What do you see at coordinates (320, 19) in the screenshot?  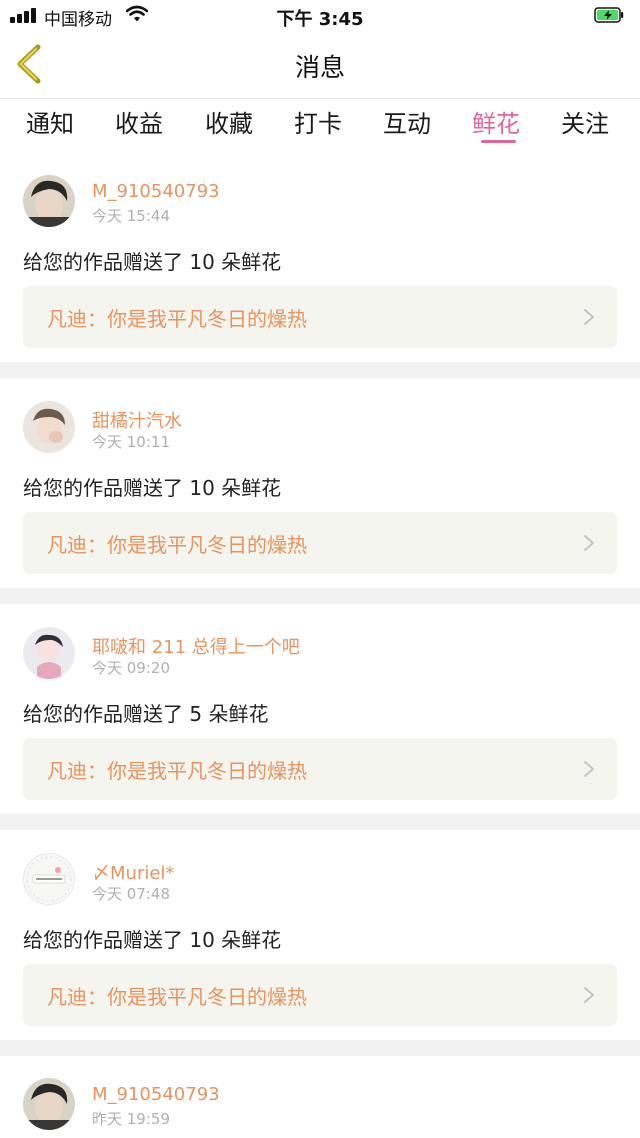 I see `status-time: 下午 3:45` at bounding box center [320, 19].